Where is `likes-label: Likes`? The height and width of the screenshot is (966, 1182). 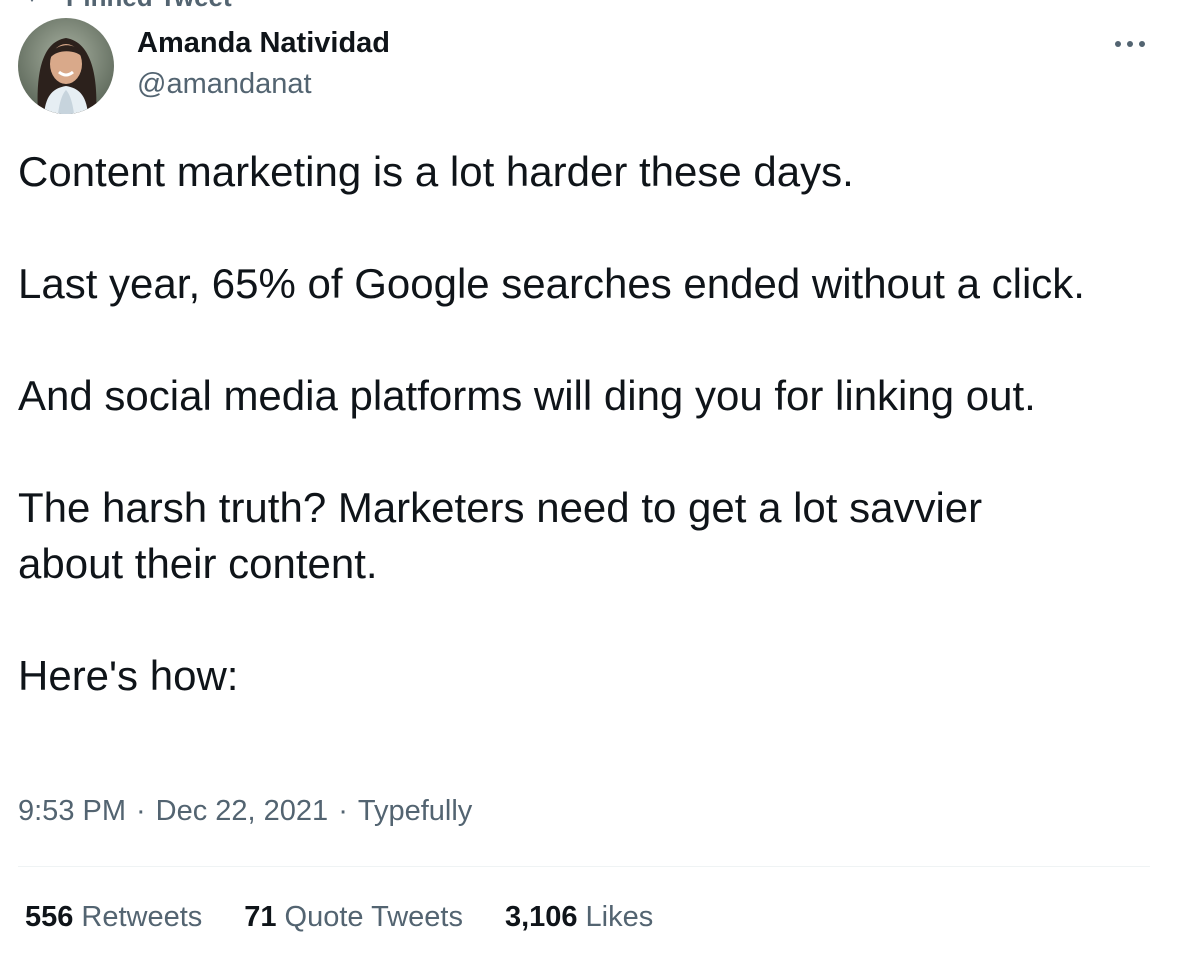
likes-label: Likes is located at coordinates (619, 917).